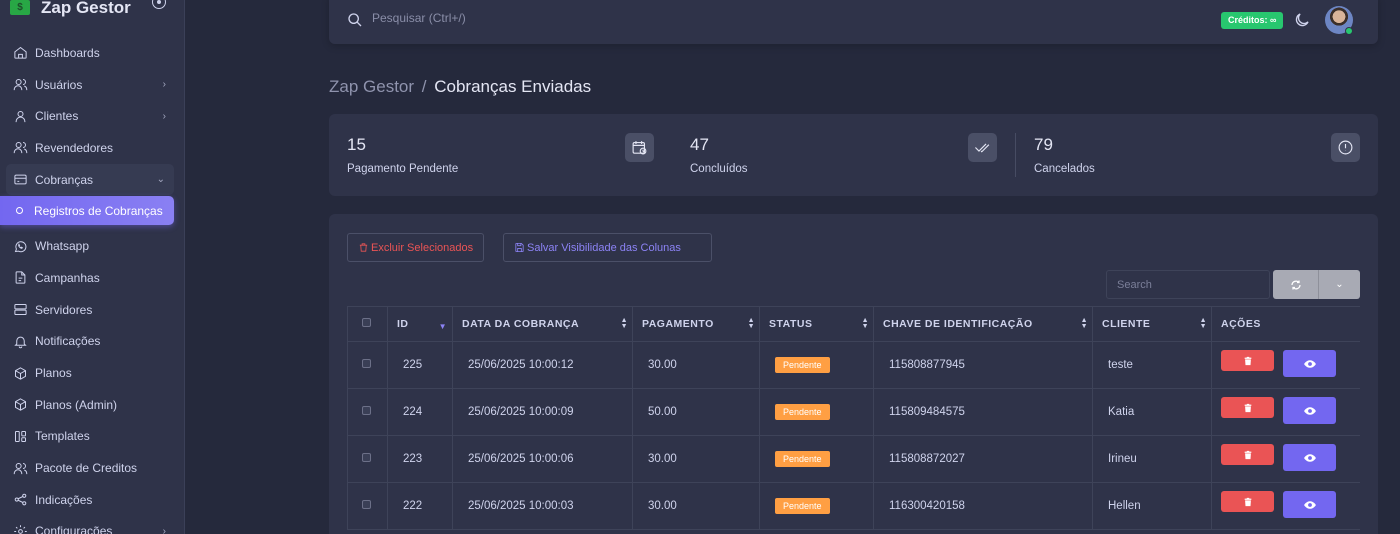 The height and width of the screenshot is (534, 1400). What do you see at coordinates (1152, 324) in the screenshot?
I see `column-header-client: CLIENTE ▲ ▼` at bounding box center [1152, 324].